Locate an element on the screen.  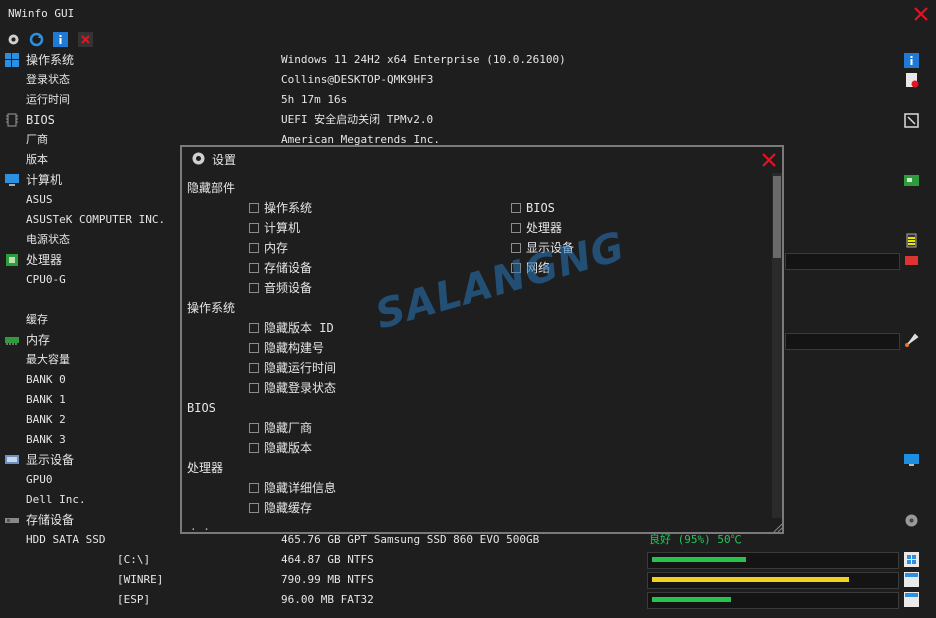
settings-checkbox-label: 存储设备 is located at coordinates (288, 268).